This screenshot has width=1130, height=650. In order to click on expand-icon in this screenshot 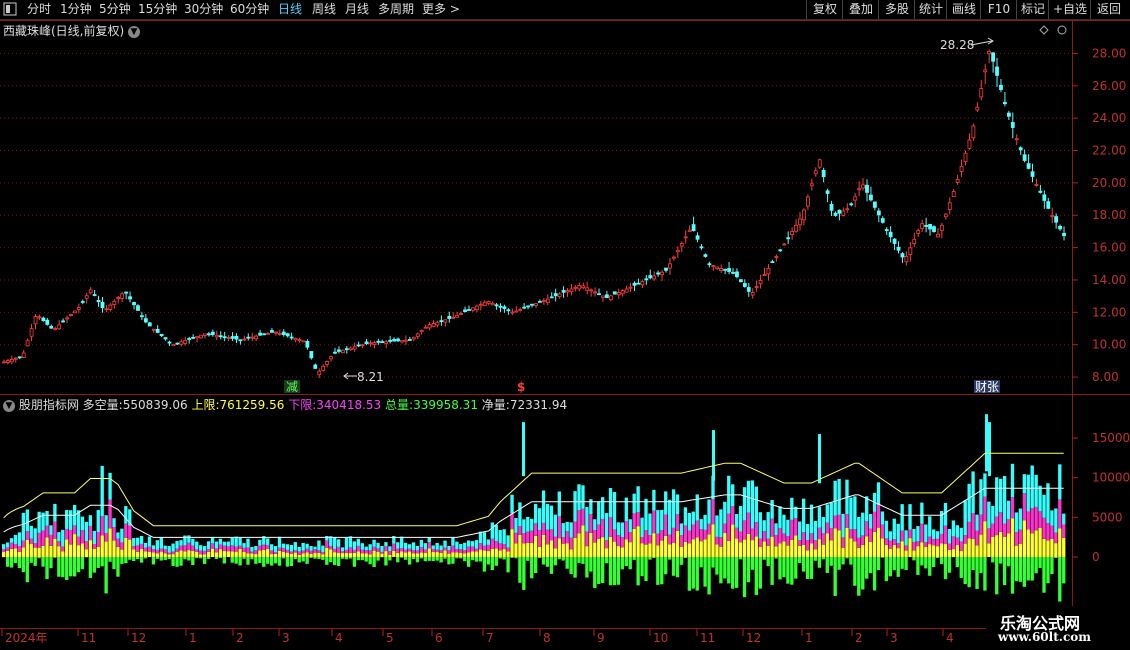, I will do `click(1062, 30)`.